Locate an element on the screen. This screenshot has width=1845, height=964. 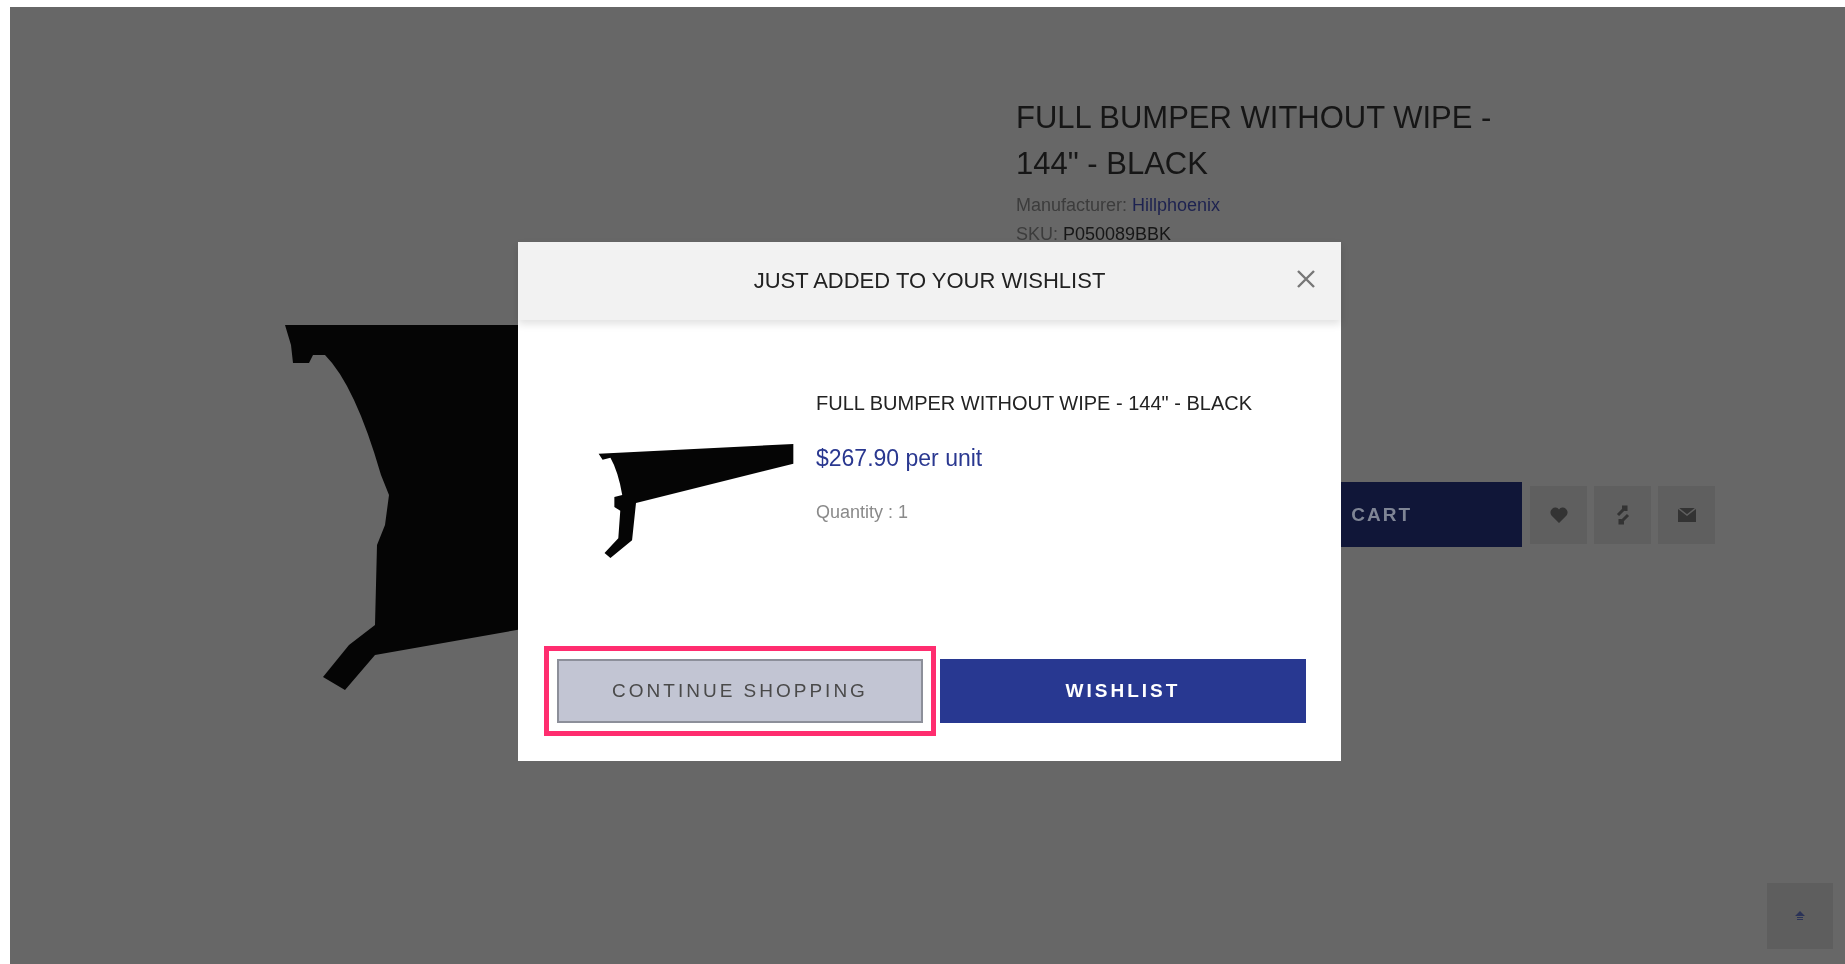
email-icon-button is located at coordinates (1686, 515).